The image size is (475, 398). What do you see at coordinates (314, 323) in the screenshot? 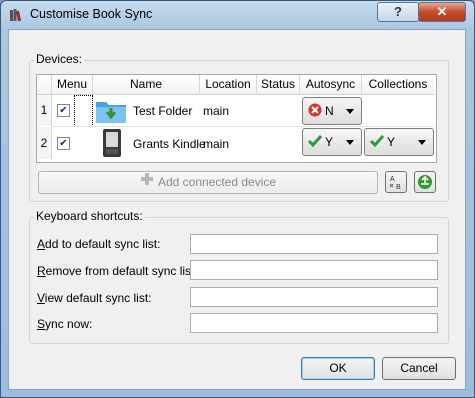
I see `sync-shortcut-input` at bounding box center [314, 323].